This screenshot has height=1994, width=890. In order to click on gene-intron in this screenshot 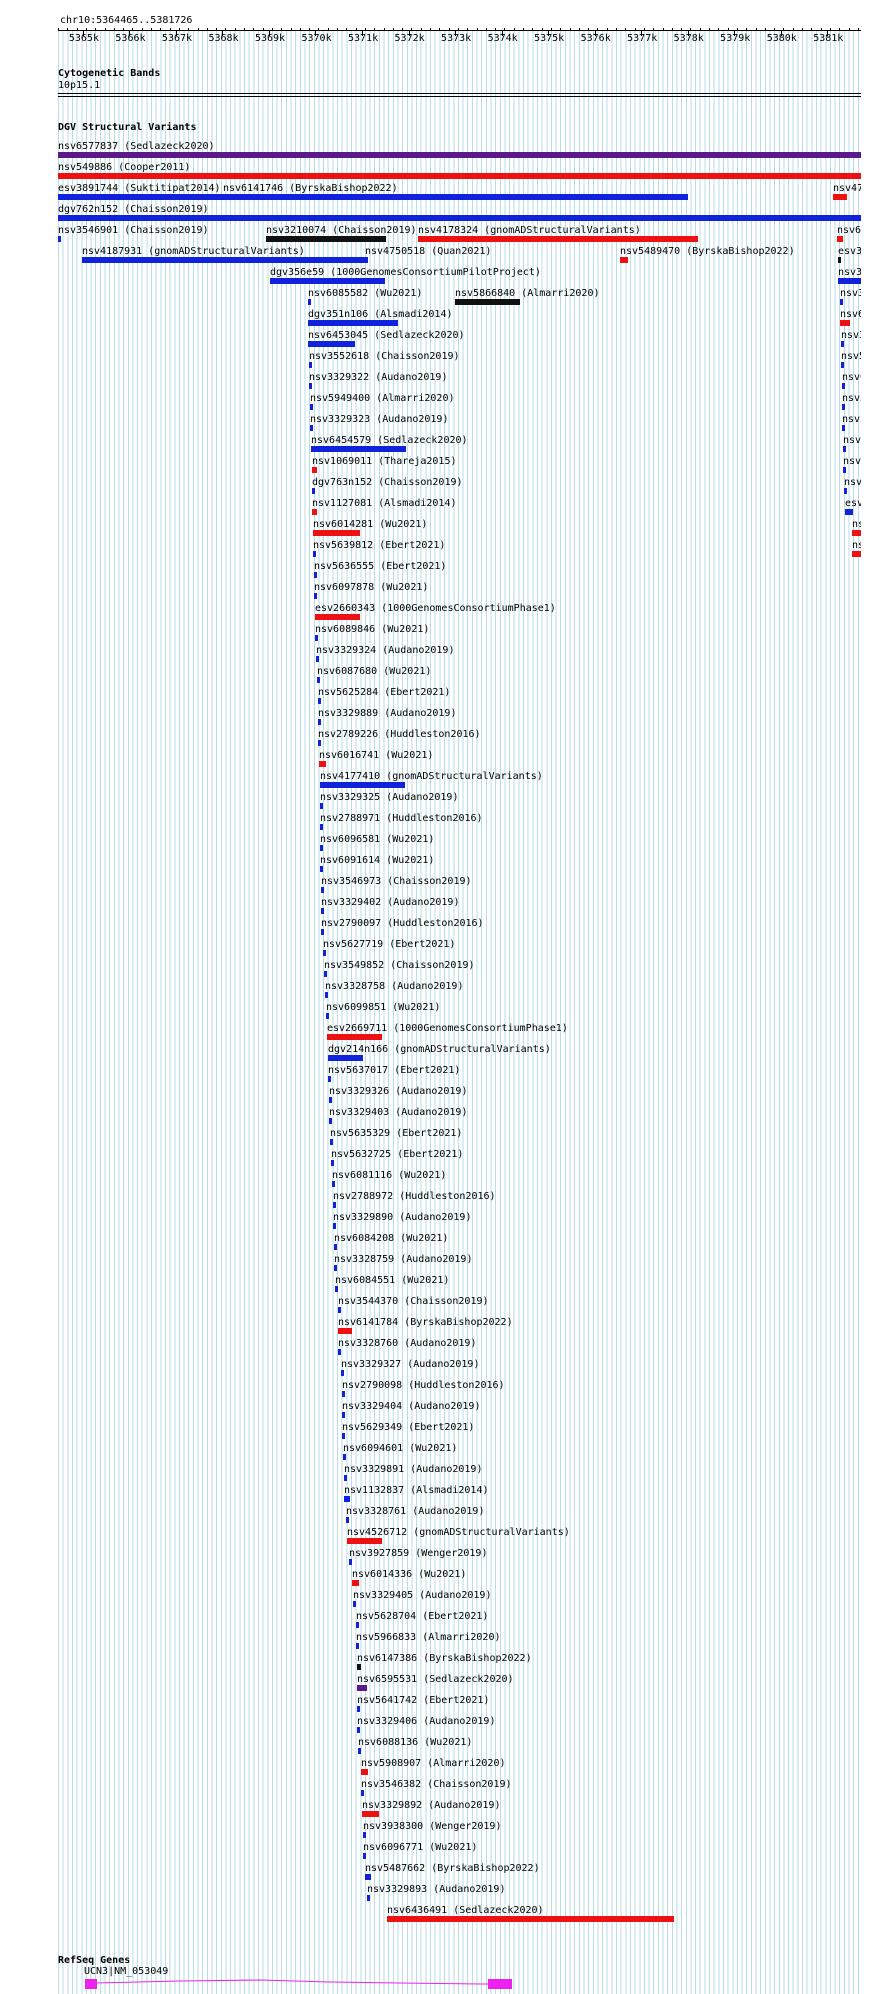, I will do `click(293, 1982)`.